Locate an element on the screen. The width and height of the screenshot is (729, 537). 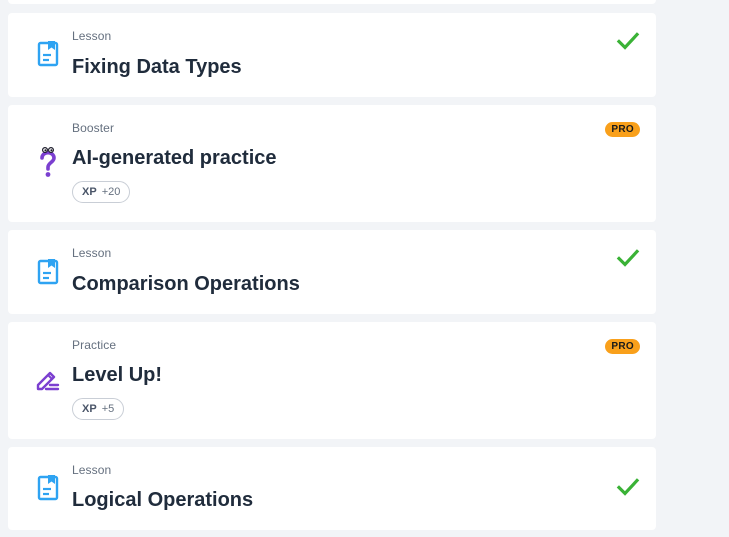
item-kind-label: Booster is located at coordinates (93, 128).